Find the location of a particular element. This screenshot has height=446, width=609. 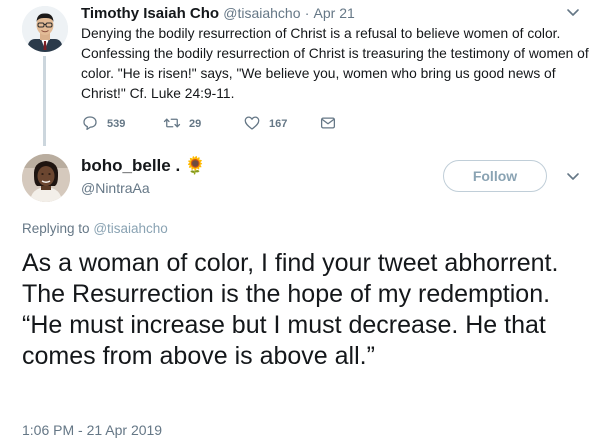

replying-prefix: Replying to is located at coordinates (56, 228).